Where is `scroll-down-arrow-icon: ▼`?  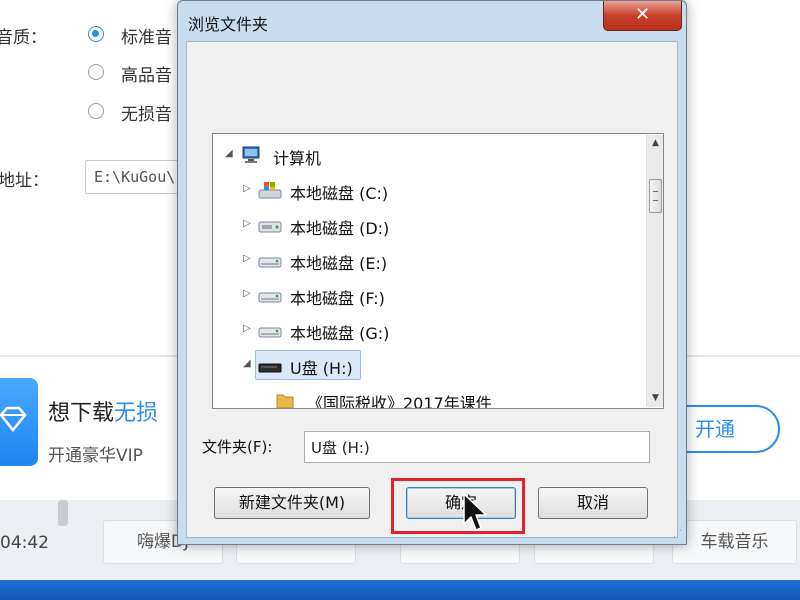 scroll-down-arrow-icon: ▼ is located at coordinates (655, 398).